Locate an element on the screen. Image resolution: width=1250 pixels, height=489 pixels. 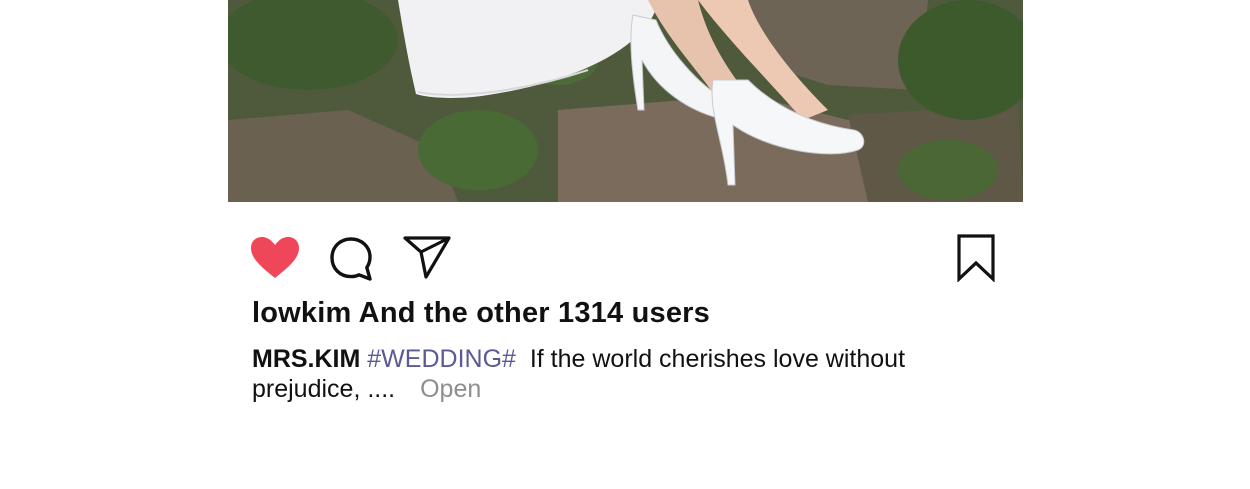
send-icon is located at coordinates (427, 257).